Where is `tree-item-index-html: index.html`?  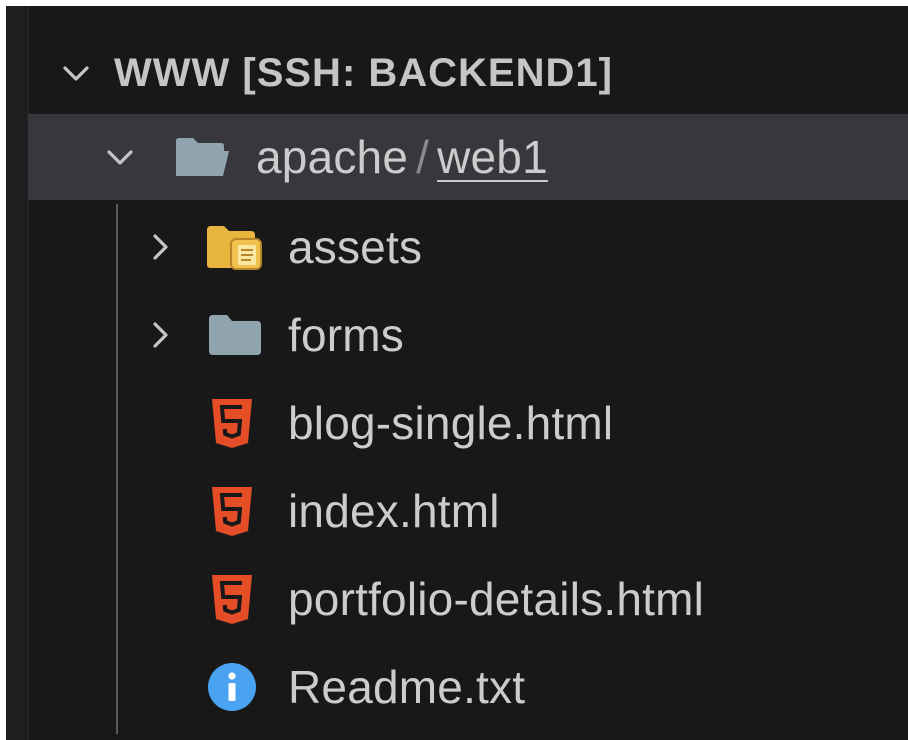 tree-item-index-html: index.html is located at coordinates (468, 511).